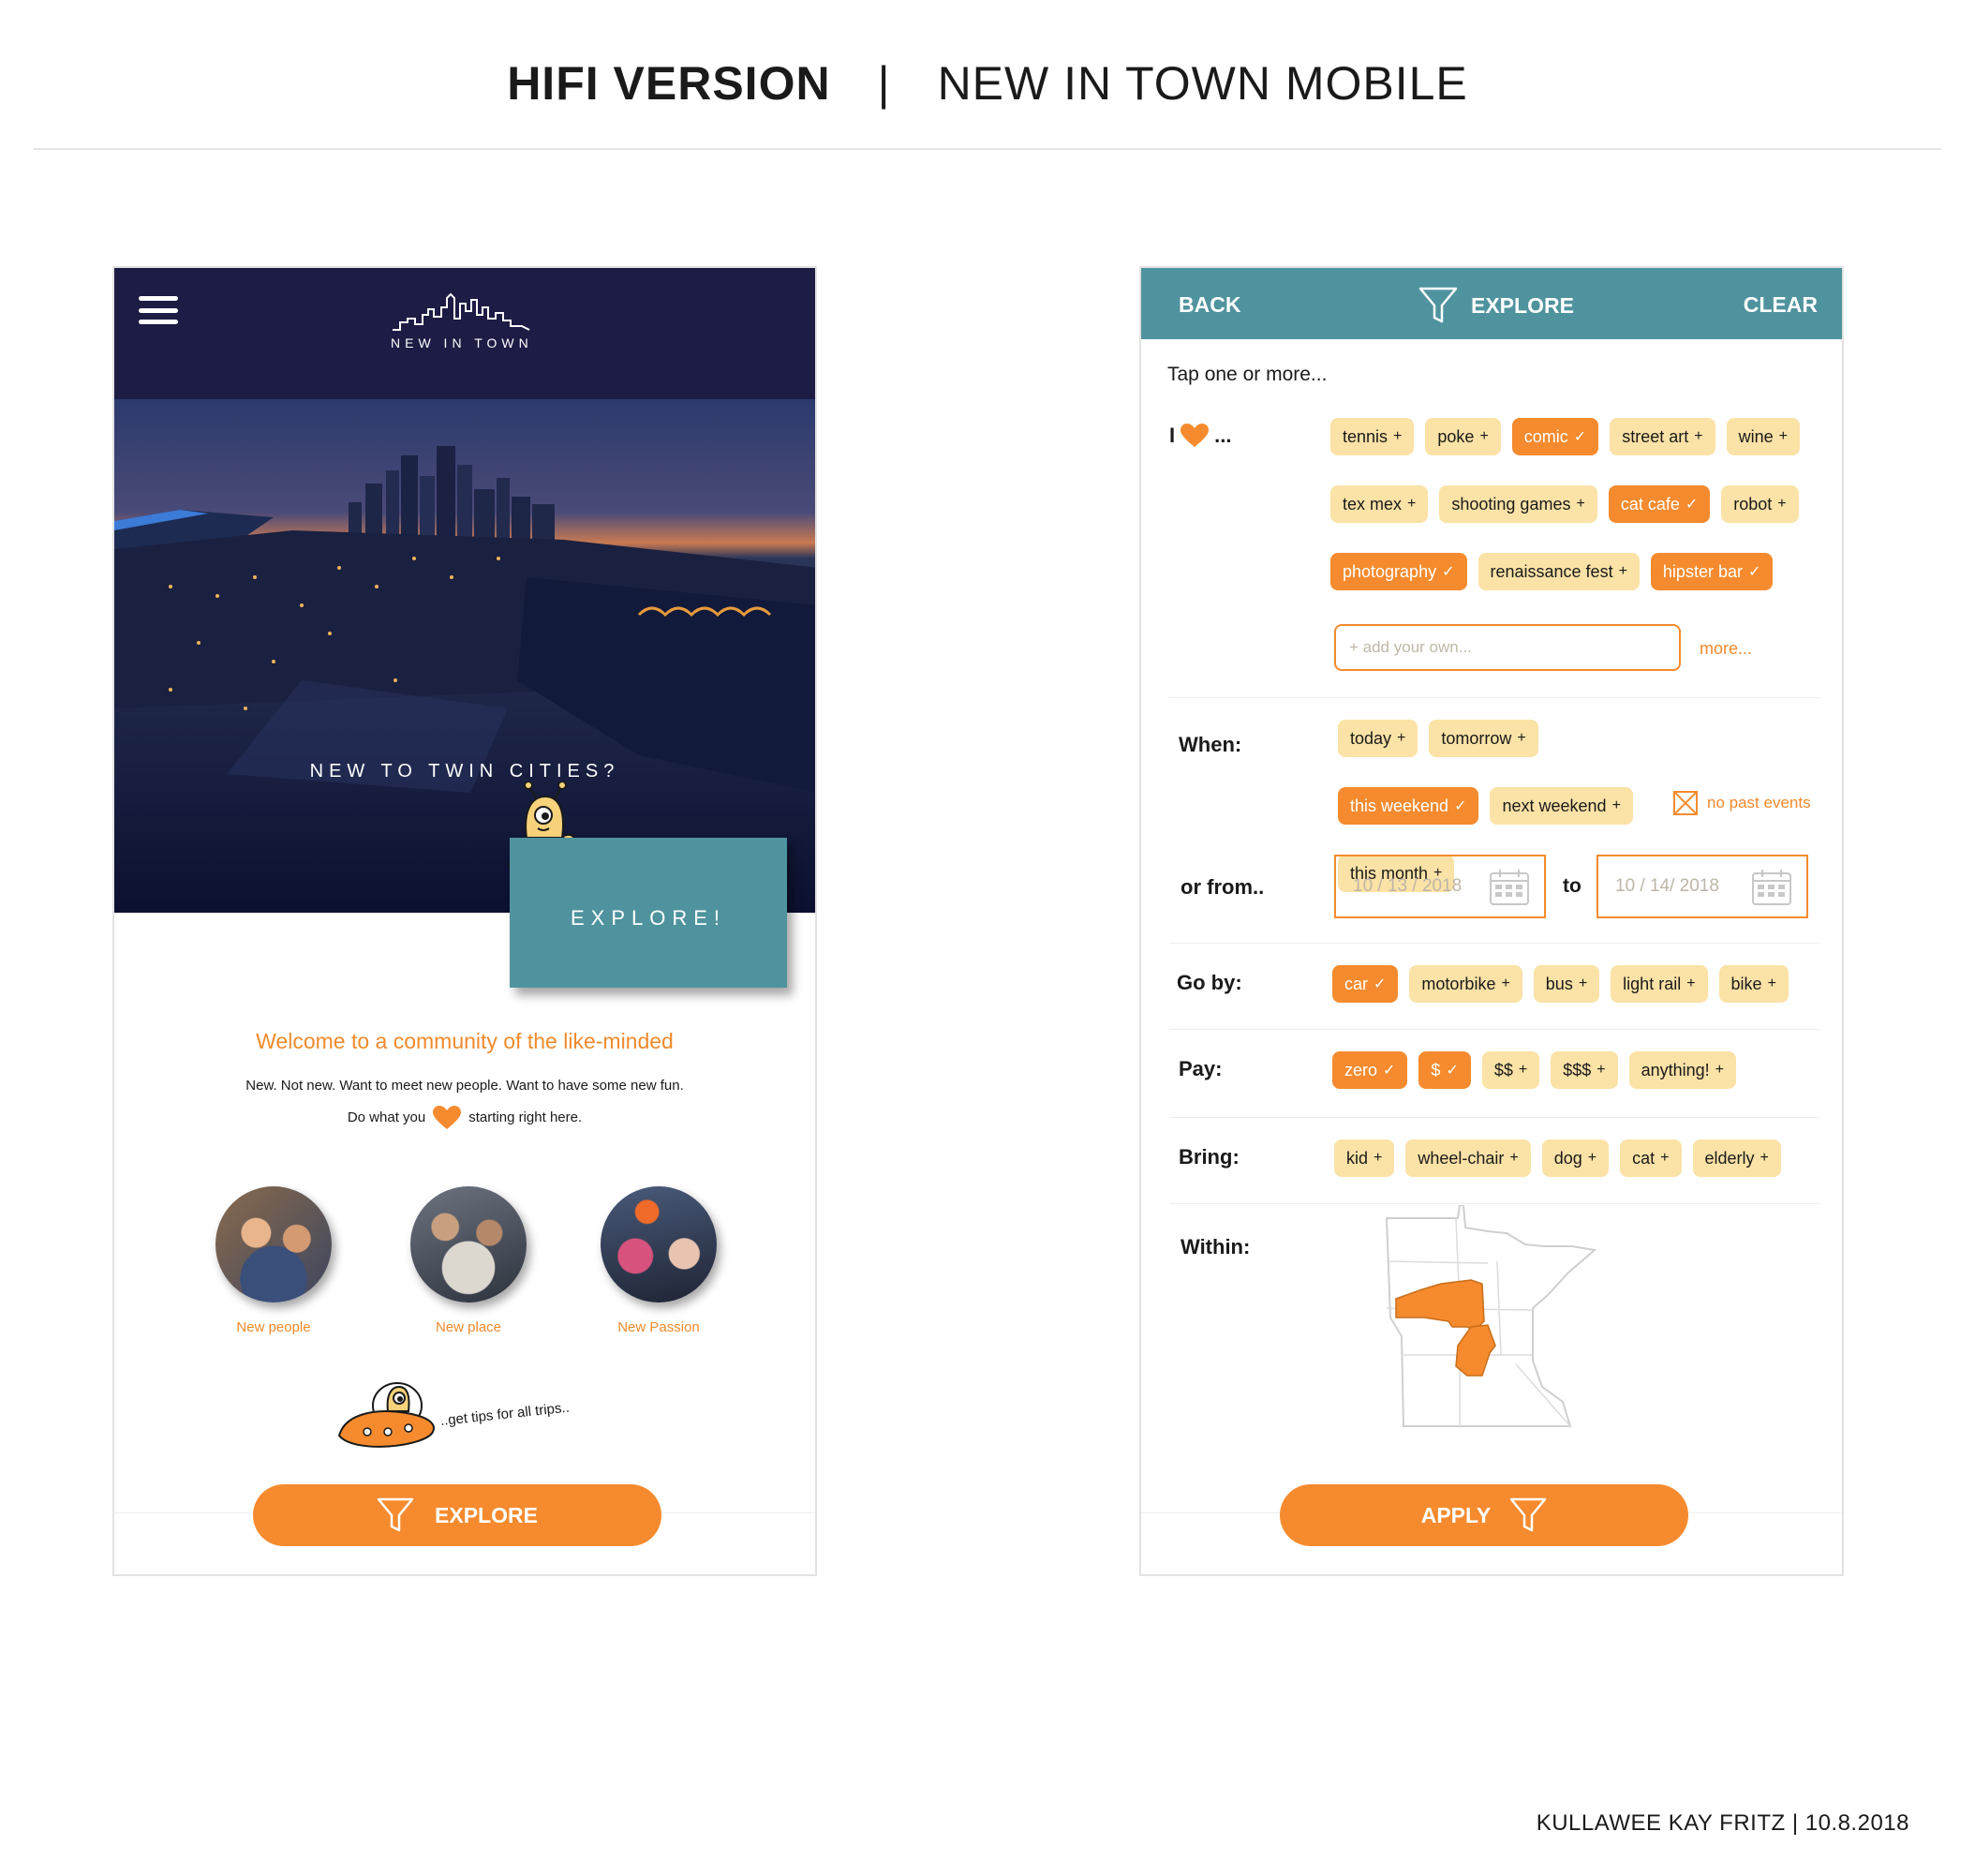 This screenshot has width=1975, height=1876. I want to click on interest-chip: wine +, so click(1763, 437).